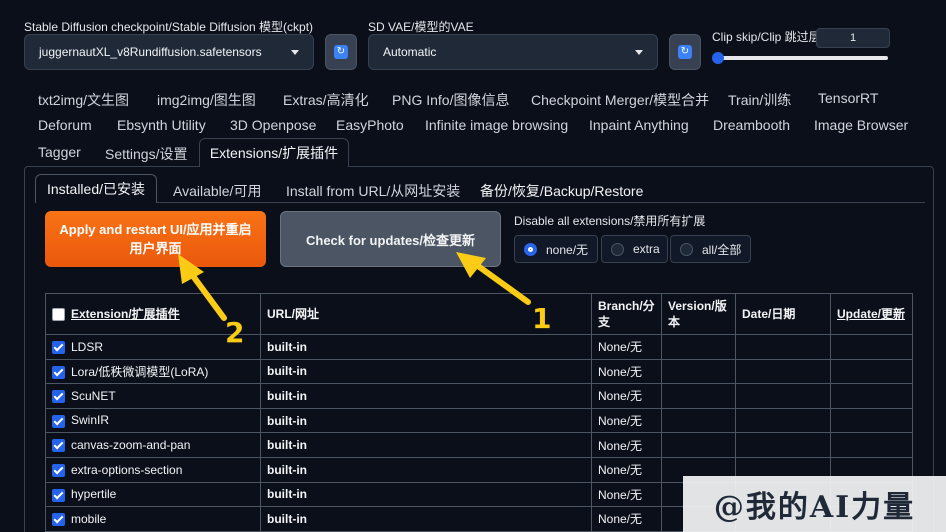 The height and width of the screenshot is (532, 946). Describe the element at coordinates (274, 152) in the screenshot. I see `tab-extensions: Extensions/扩展插件` at that location.